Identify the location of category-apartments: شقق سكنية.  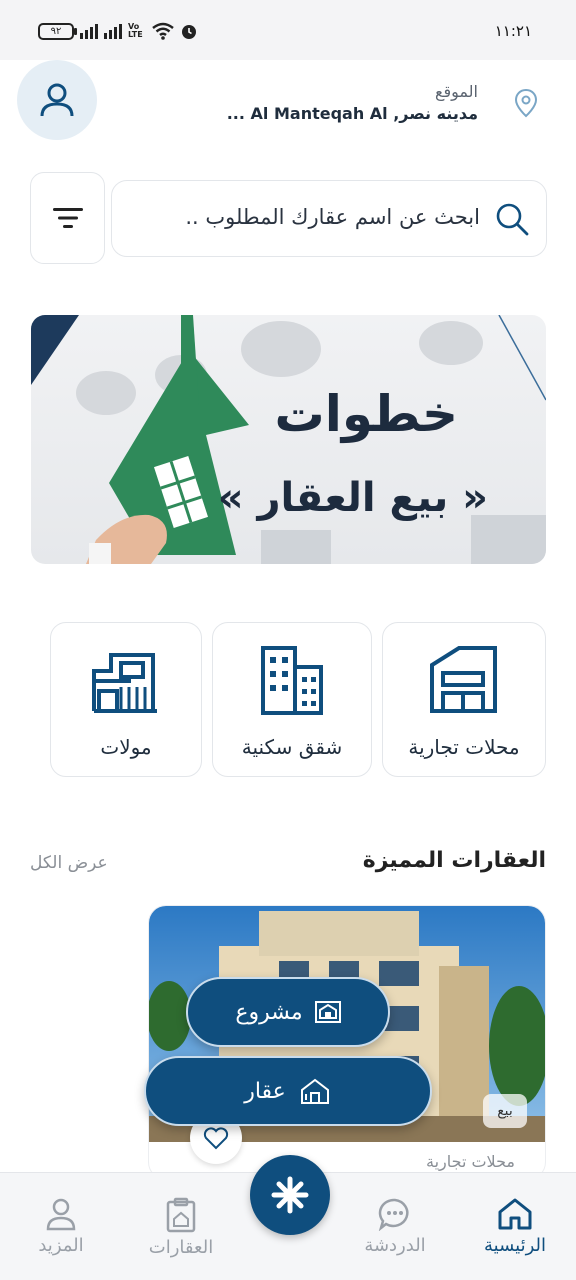
(292, 699).